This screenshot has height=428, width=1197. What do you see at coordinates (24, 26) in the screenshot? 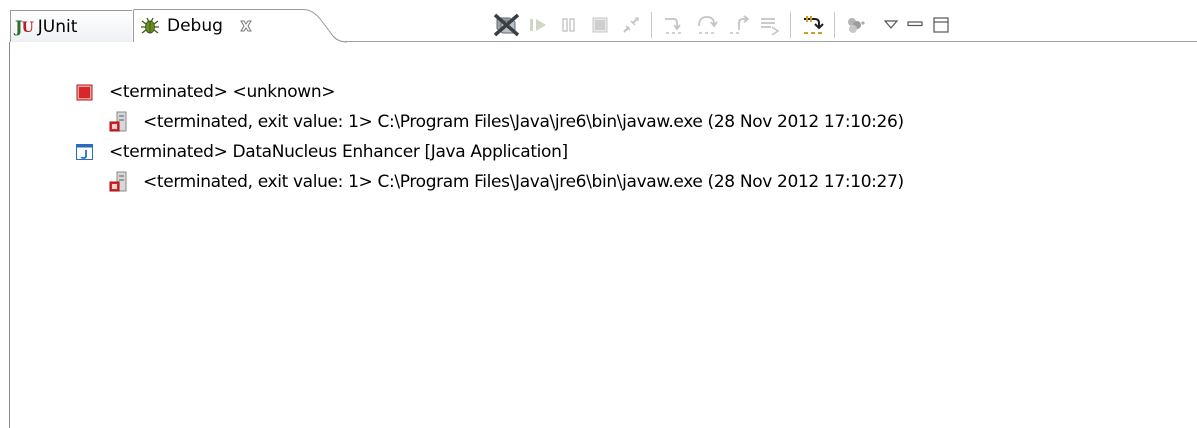
I see `junit-icon: JU` at bounding box center [24, 26].